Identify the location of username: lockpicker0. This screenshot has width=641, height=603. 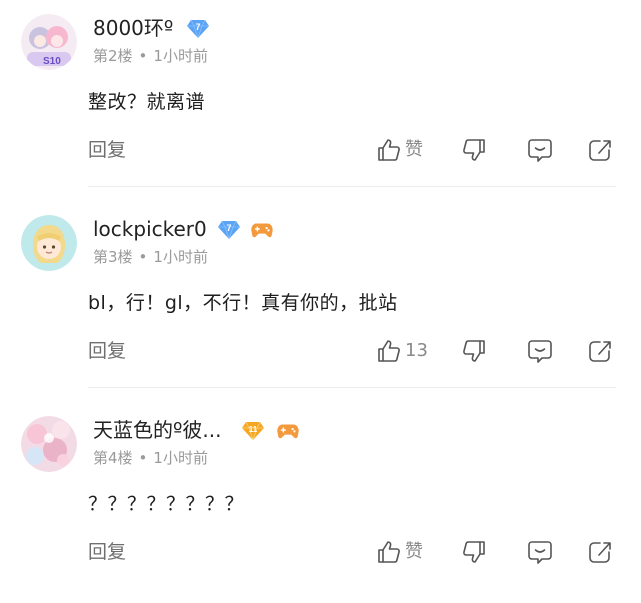
(150, 229).